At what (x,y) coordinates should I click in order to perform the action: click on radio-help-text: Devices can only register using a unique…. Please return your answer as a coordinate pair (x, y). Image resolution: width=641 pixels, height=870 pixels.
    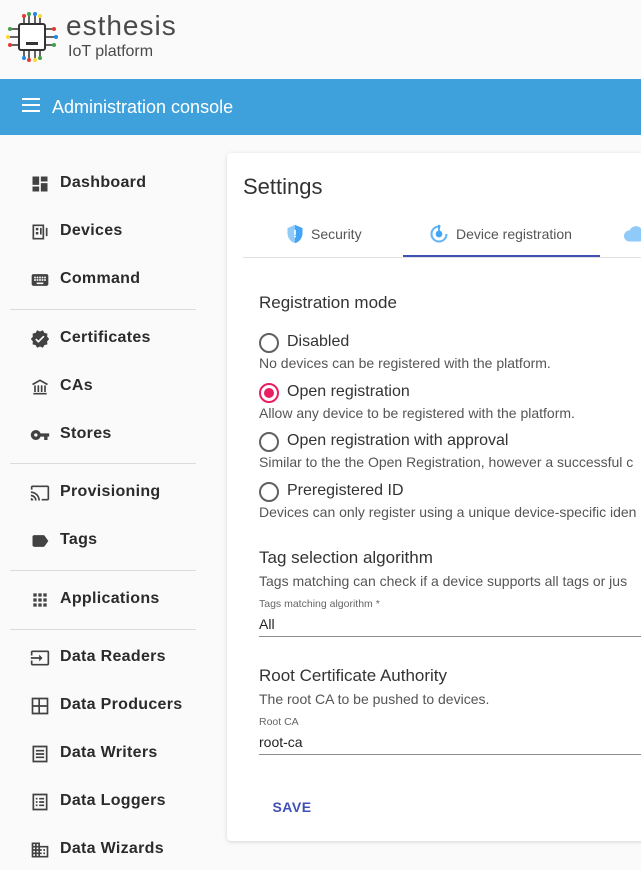
    Looking at the image, I should click on (448, 512).